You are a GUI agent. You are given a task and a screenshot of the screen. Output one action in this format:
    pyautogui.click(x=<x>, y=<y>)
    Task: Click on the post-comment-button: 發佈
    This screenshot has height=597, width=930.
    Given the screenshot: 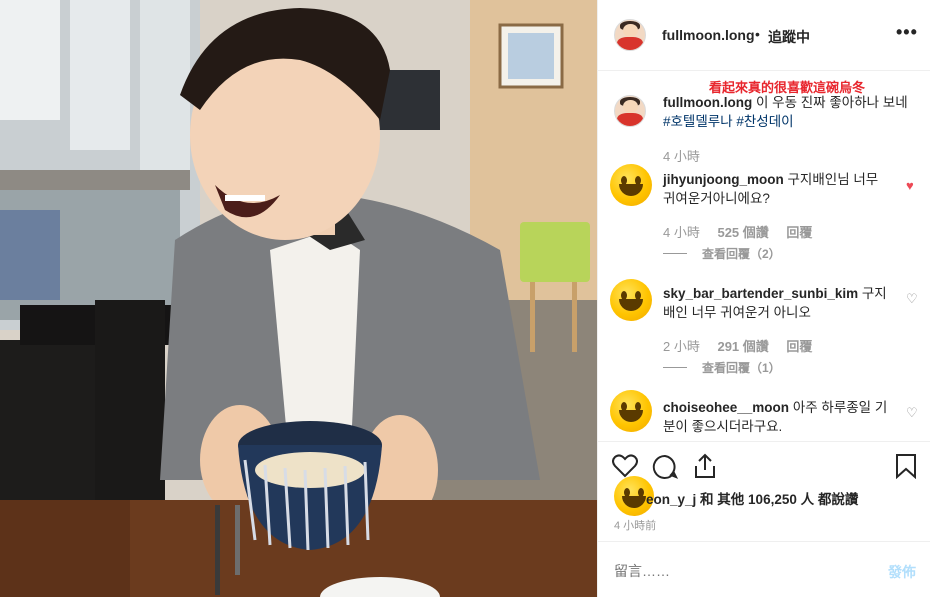 What is the action you would take?
    pyautogui.click(x=902, y=572)
    